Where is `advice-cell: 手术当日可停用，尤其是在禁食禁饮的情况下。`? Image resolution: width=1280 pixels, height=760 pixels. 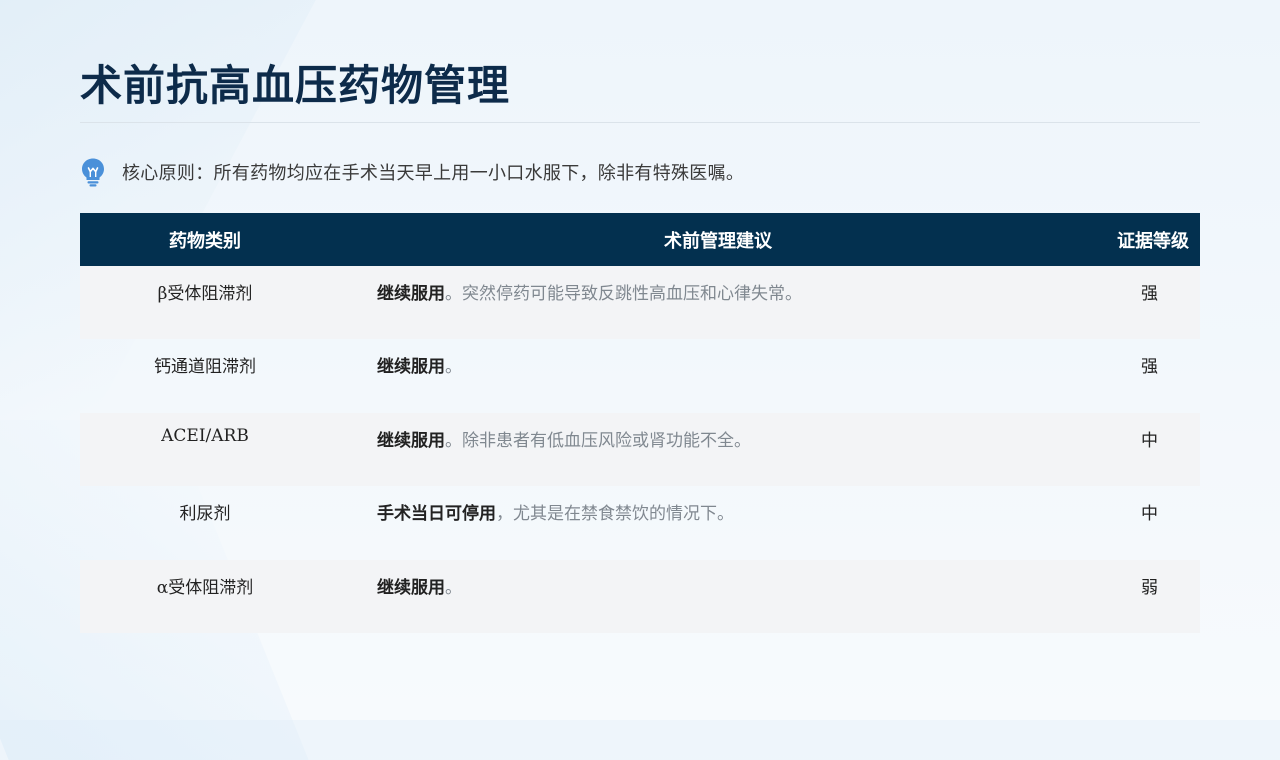
advice-cell: 手术当日可停用，尤其是在禁食禁饮的情况下。 is located at coordinates (718, 522).